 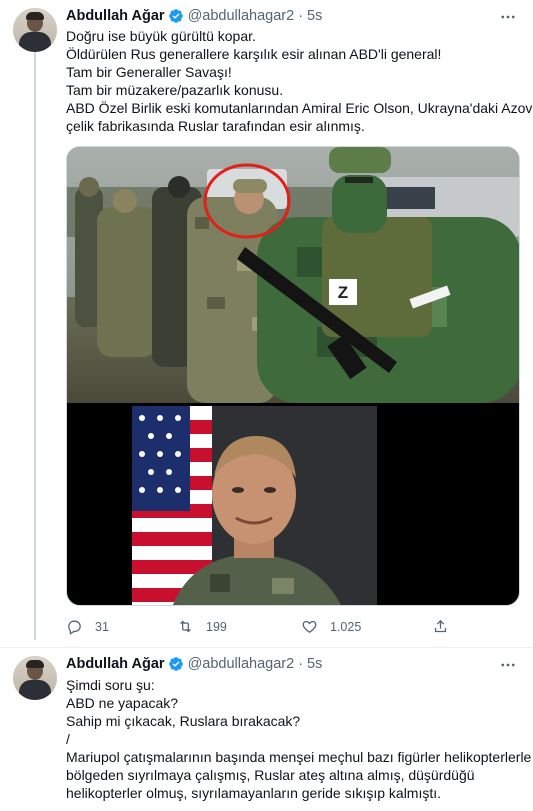 I want to click on reply-button: 31, so click(x=87, y=626).